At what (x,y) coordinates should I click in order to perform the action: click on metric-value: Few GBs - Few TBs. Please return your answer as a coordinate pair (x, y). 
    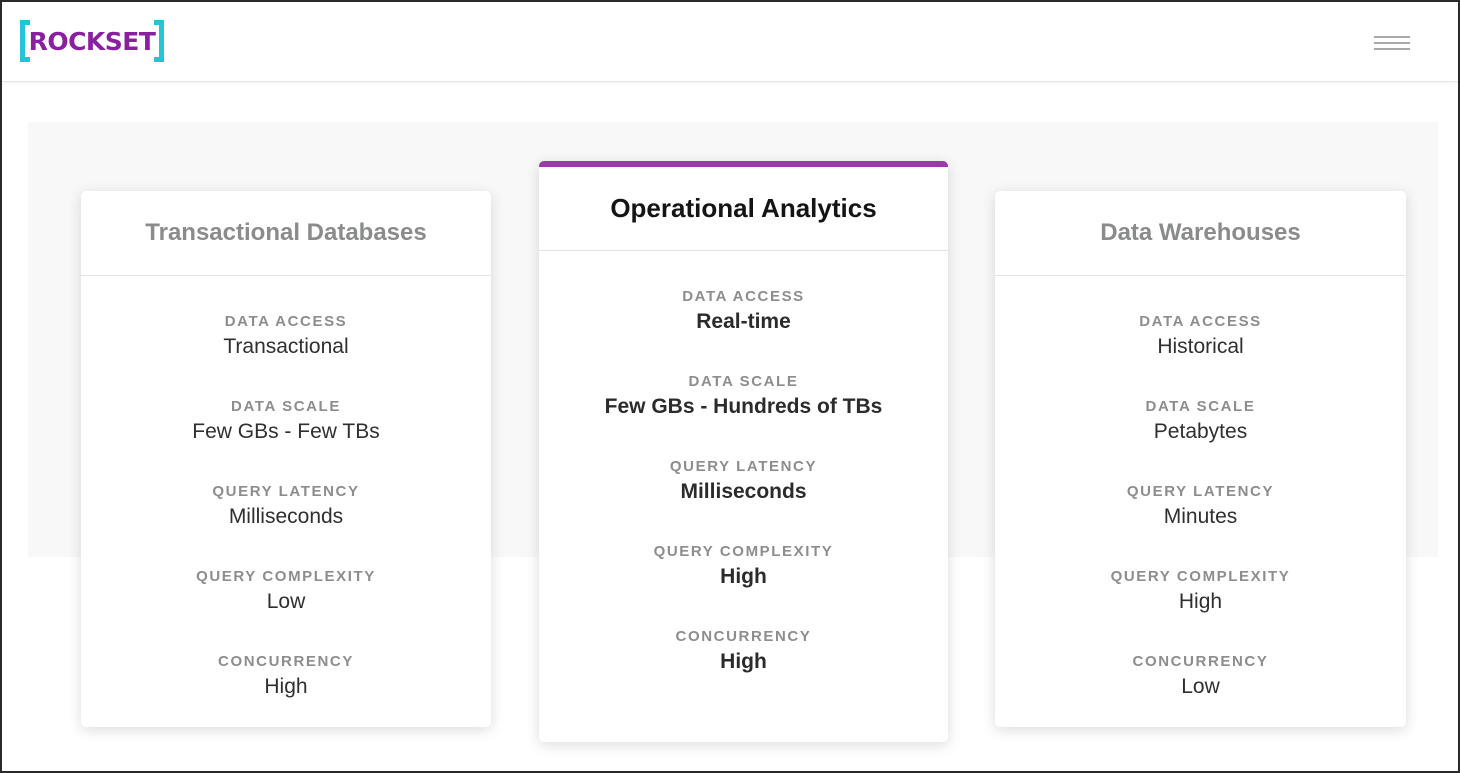
    Looking at the image, I should click on (286, 431).